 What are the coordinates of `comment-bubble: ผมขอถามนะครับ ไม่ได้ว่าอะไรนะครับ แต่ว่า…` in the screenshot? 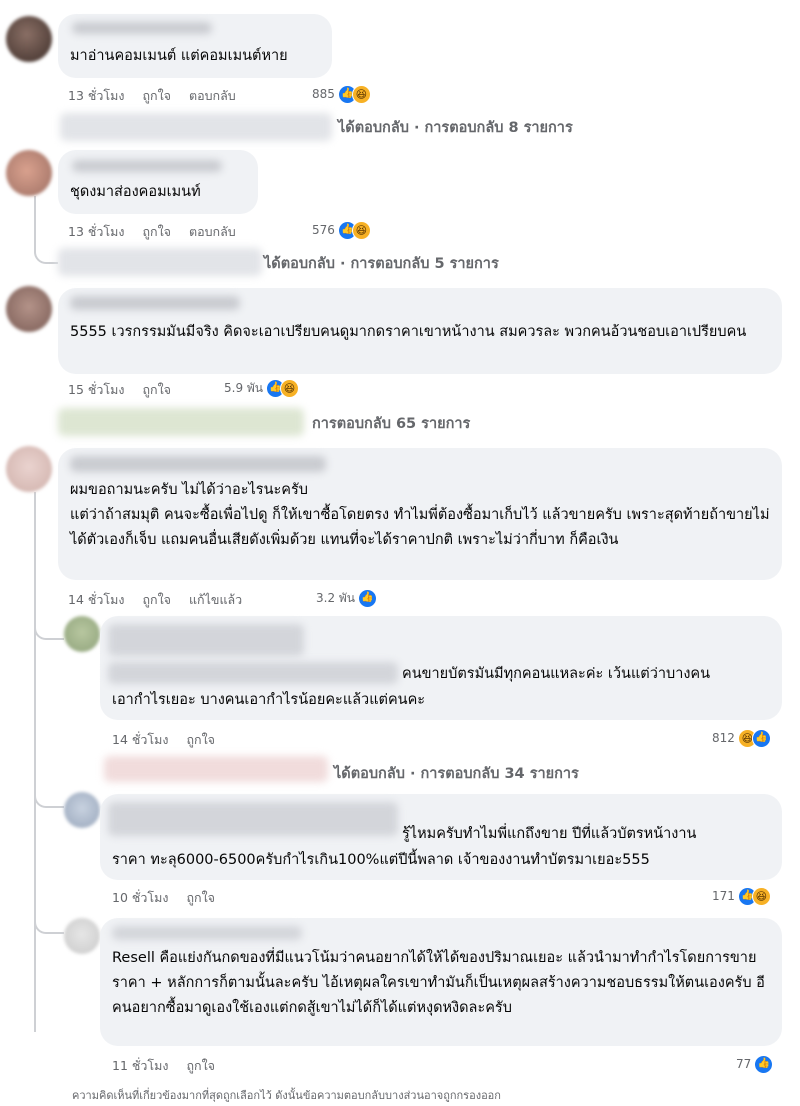 It's located at (420, 514).